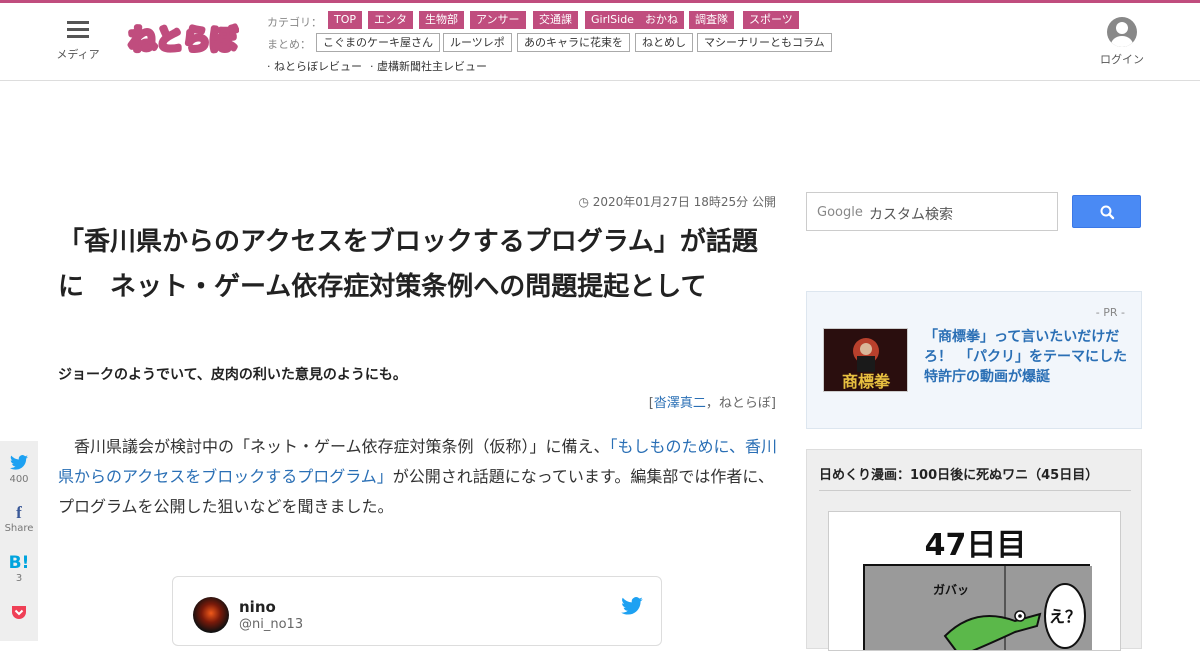  Describe the element at coordinates (612, 20) in the screenshot. I see `category-girlside: GirlSide` at that location.